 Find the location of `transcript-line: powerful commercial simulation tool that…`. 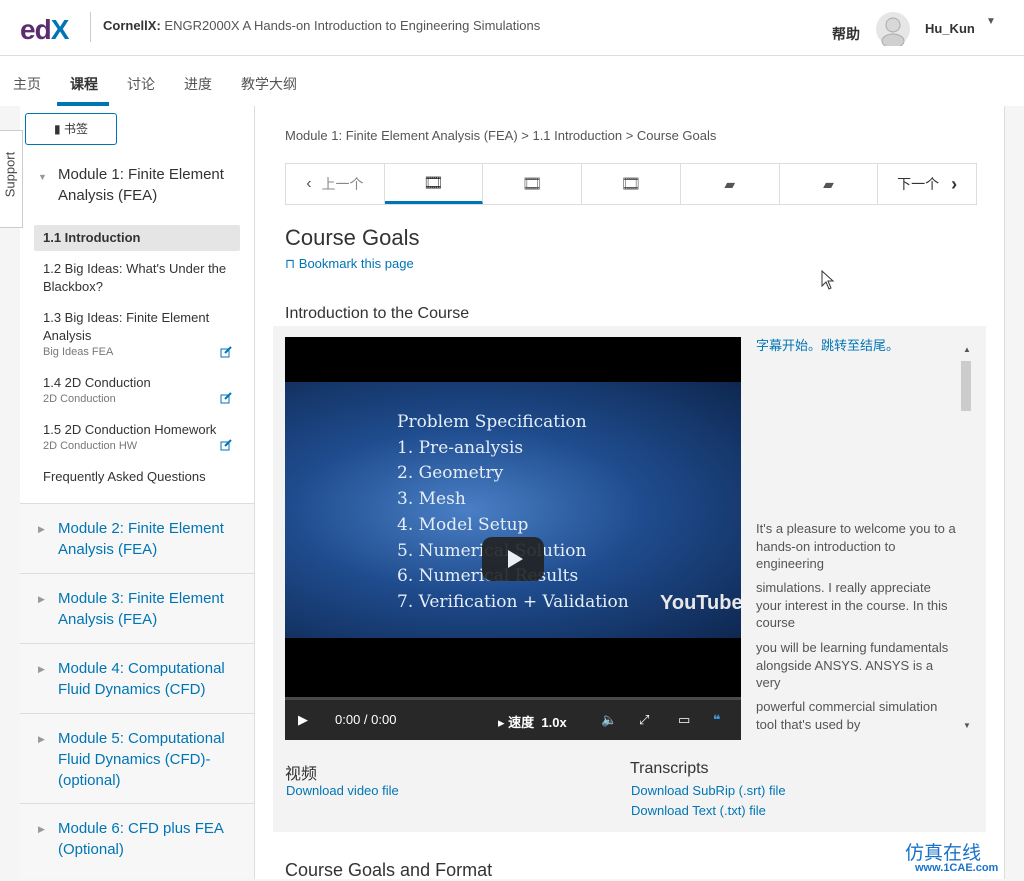

transcript-line: powerful commercial simulation tool that… is located at coordinates (856, 715).